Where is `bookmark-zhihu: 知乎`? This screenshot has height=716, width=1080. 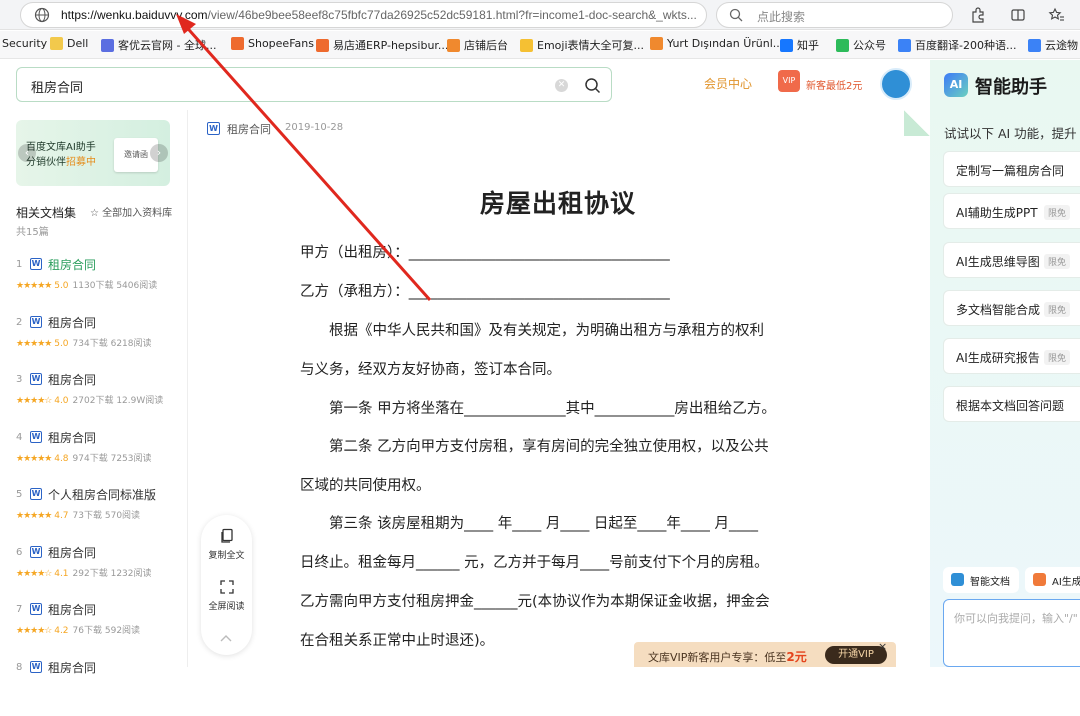 bookmark-zhihu: 知乎 is located at coordinates (799, 45).